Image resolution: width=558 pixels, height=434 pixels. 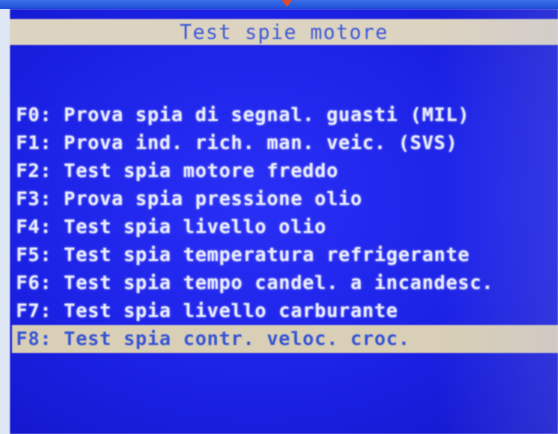 I want to click on menu-item-f1: F1: Prova ind. rich. man. veic. (SVS), so click(x=287, y=143).